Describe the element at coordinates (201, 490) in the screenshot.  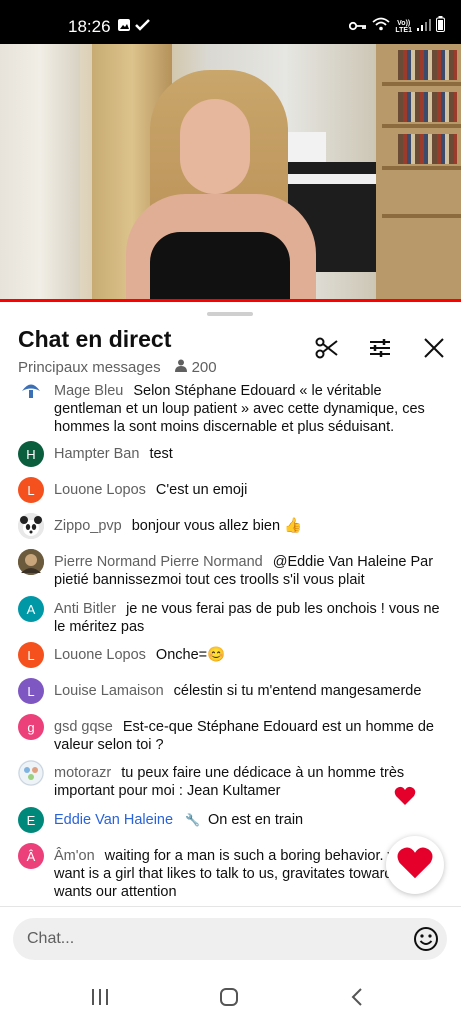
I see `message-text: C'est un emoji` at that location.